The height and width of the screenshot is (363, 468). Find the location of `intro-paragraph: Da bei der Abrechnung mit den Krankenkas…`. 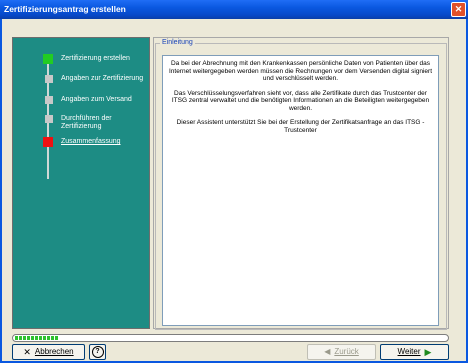

intro-paragraph: Da bei der Abrechnung mit den Krankenkas… is located at coordinates (300, 71).